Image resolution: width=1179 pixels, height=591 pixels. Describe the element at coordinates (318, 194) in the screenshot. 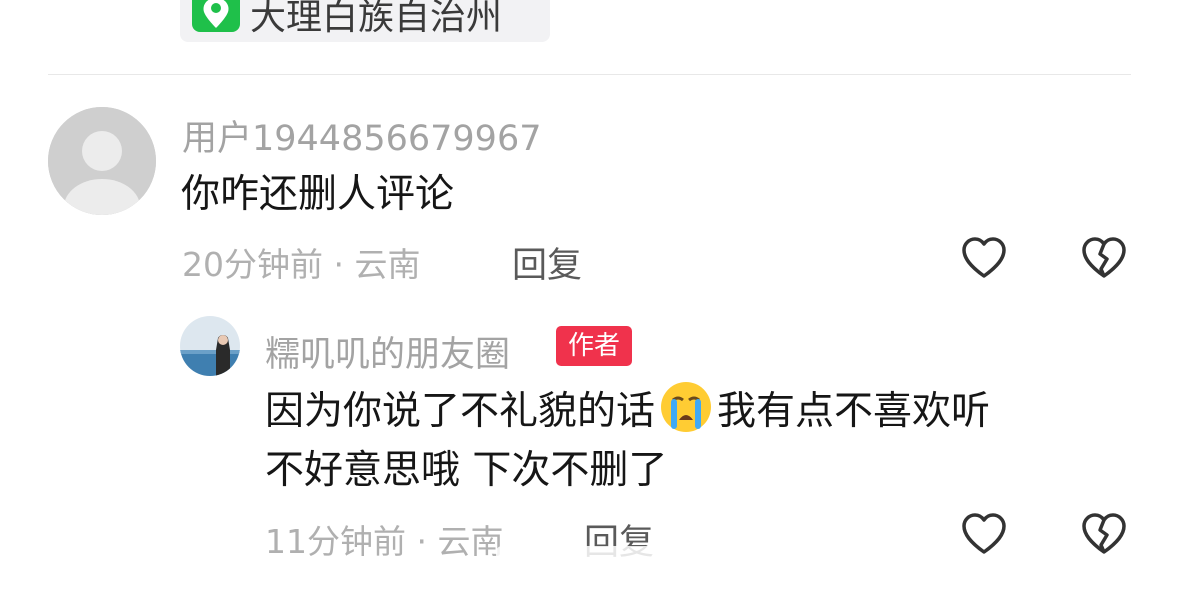

I see `comment-text: 你咋还删人评论` at that location.